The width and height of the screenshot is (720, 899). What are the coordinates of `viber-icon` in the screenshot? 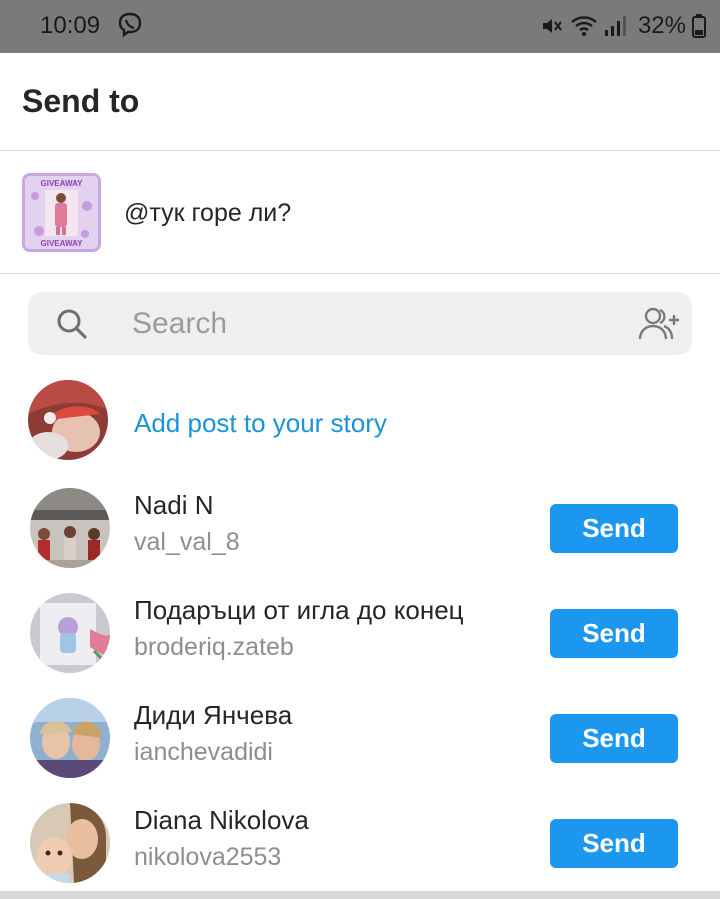 It's located at (130, 25).